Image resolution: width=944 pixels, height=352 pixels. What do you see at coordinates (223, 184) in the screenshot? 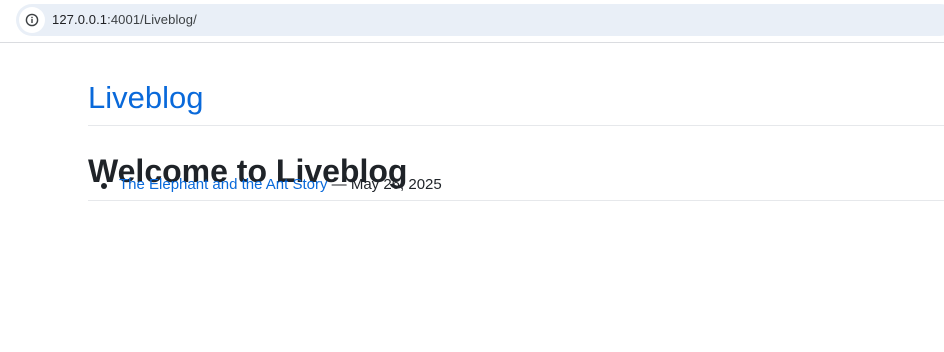
I see `post-link: The Elephant and the Ant Story` at bounding box center [223, 184].